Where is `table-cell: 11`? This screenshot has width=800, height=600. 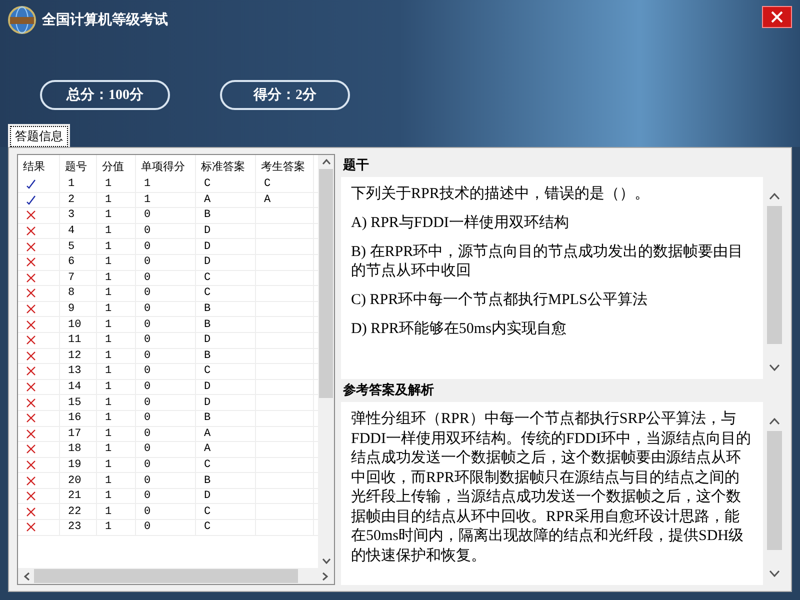
table-cell: 11 is located at coordinates (75, 340).